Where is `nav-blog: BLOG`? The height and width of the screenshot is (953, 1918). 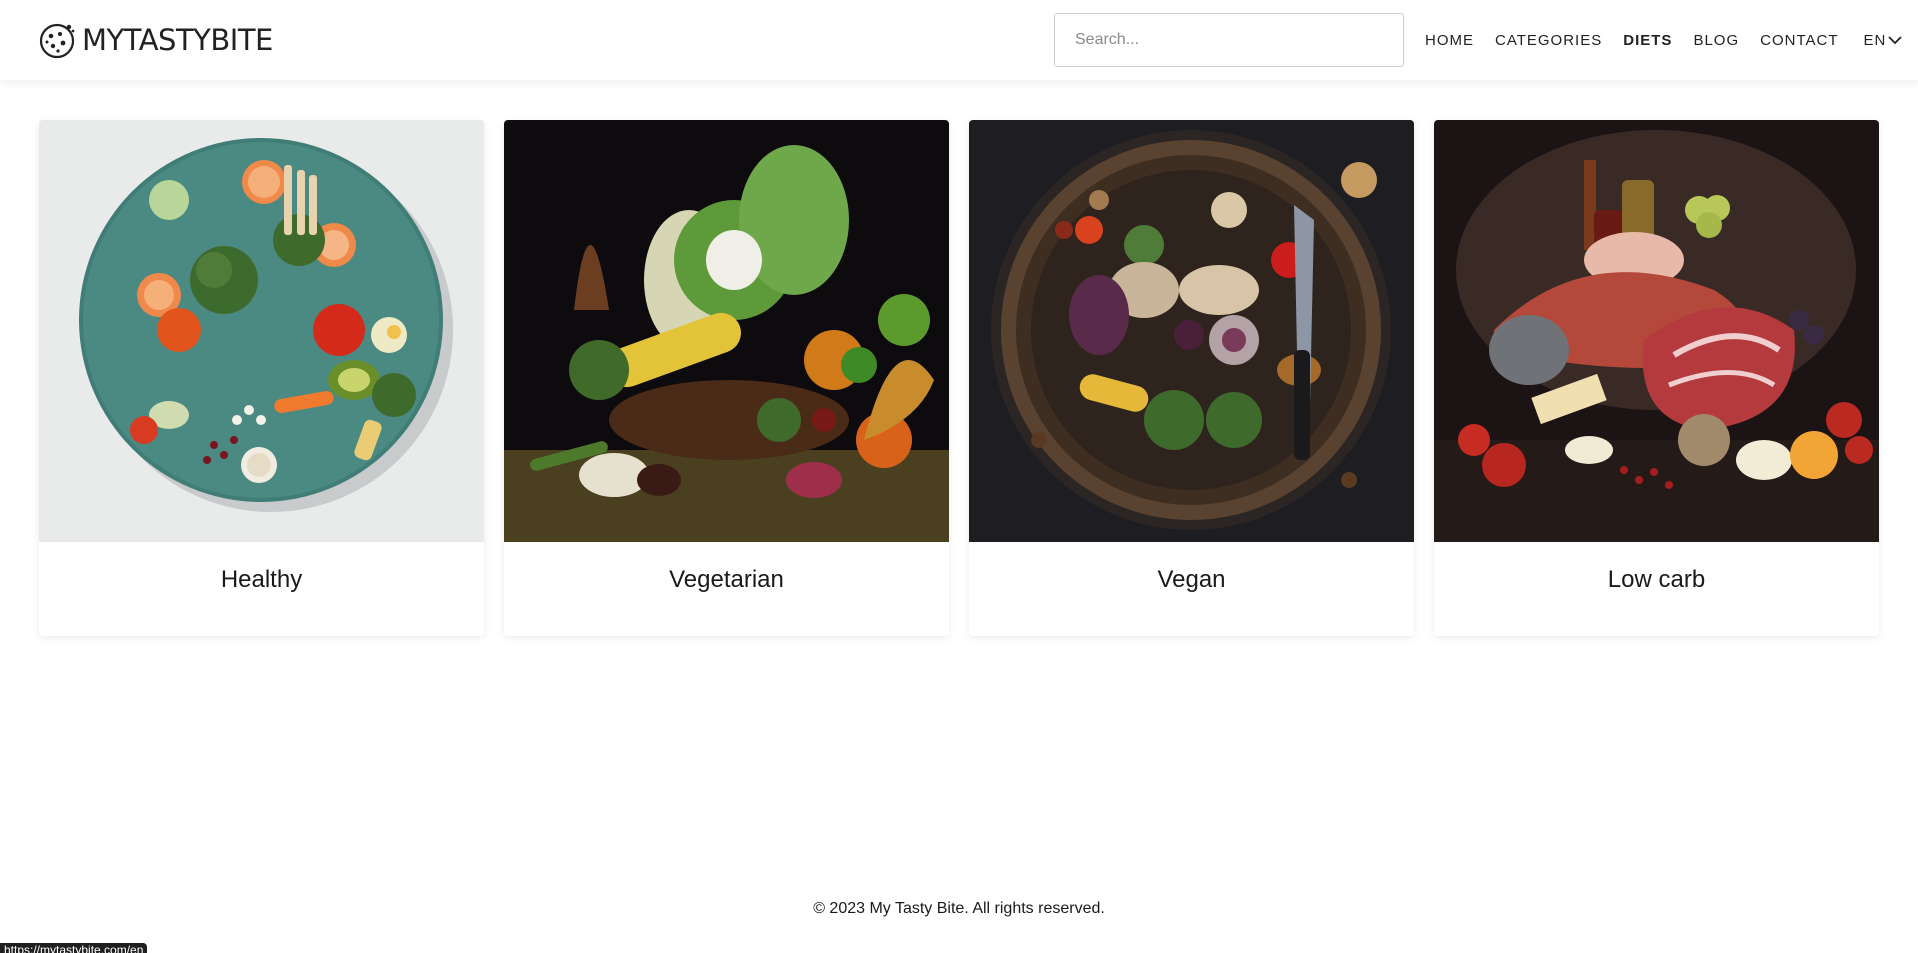
nav-blog: BLOG is located at coordinates (1716, 40).